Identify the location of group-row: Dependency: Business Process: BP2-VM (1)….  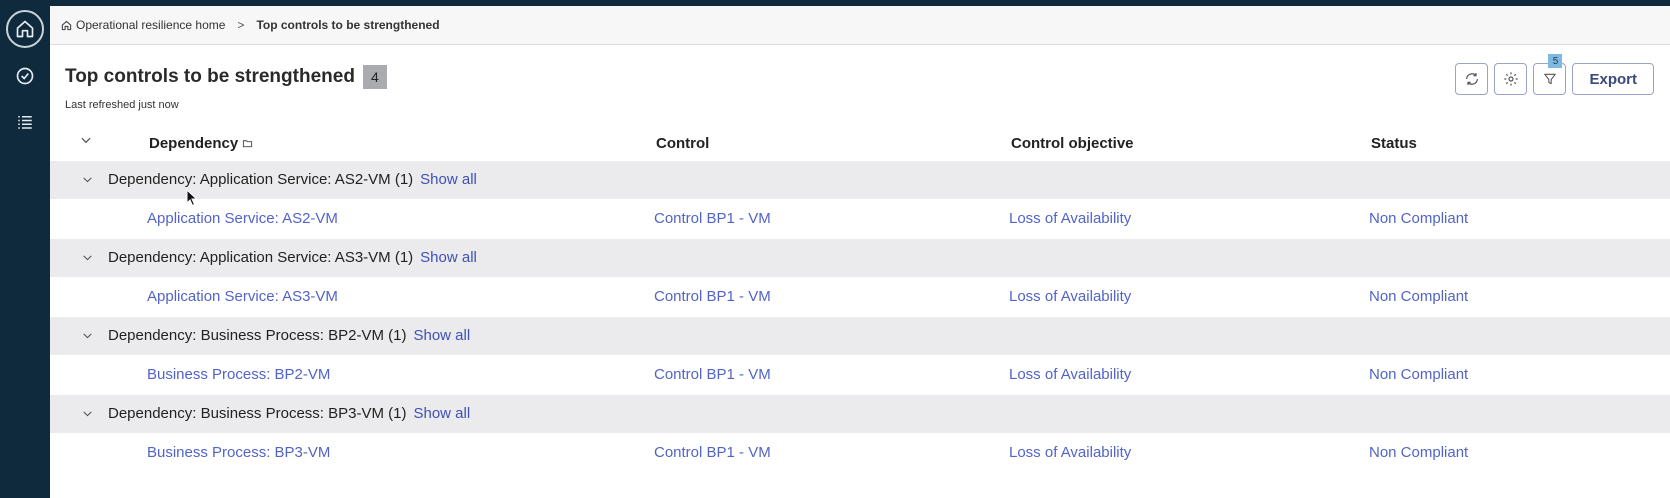
(860, 336).